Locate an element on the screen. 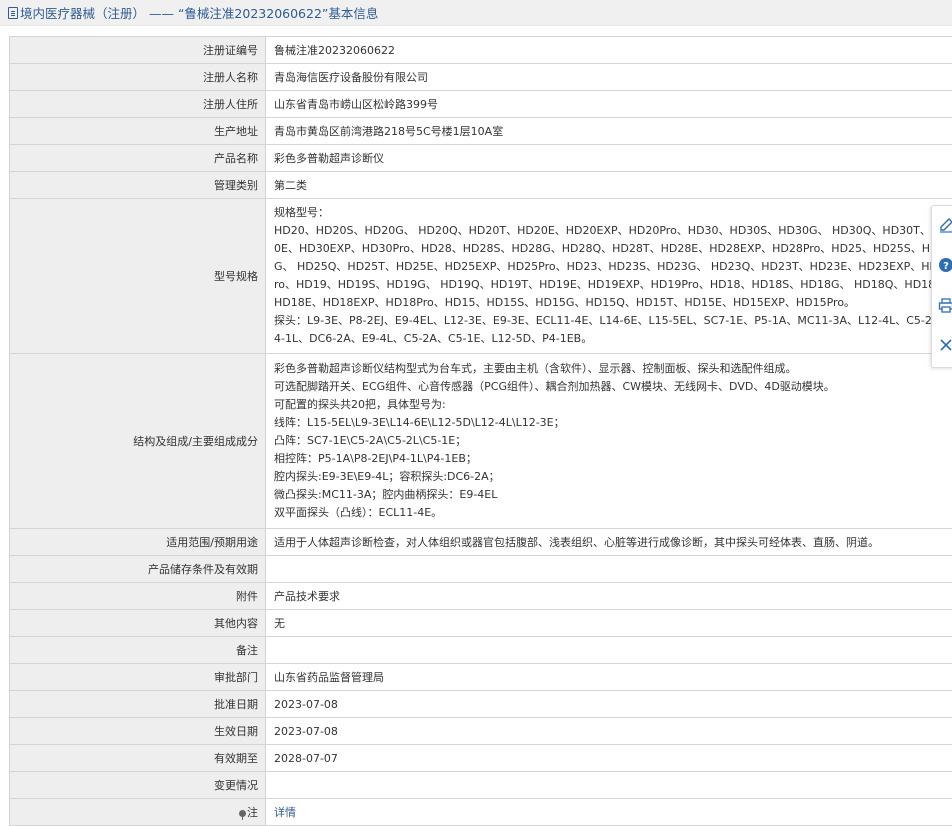  note-label-cell: 注 is located at coordinates (137, 812).